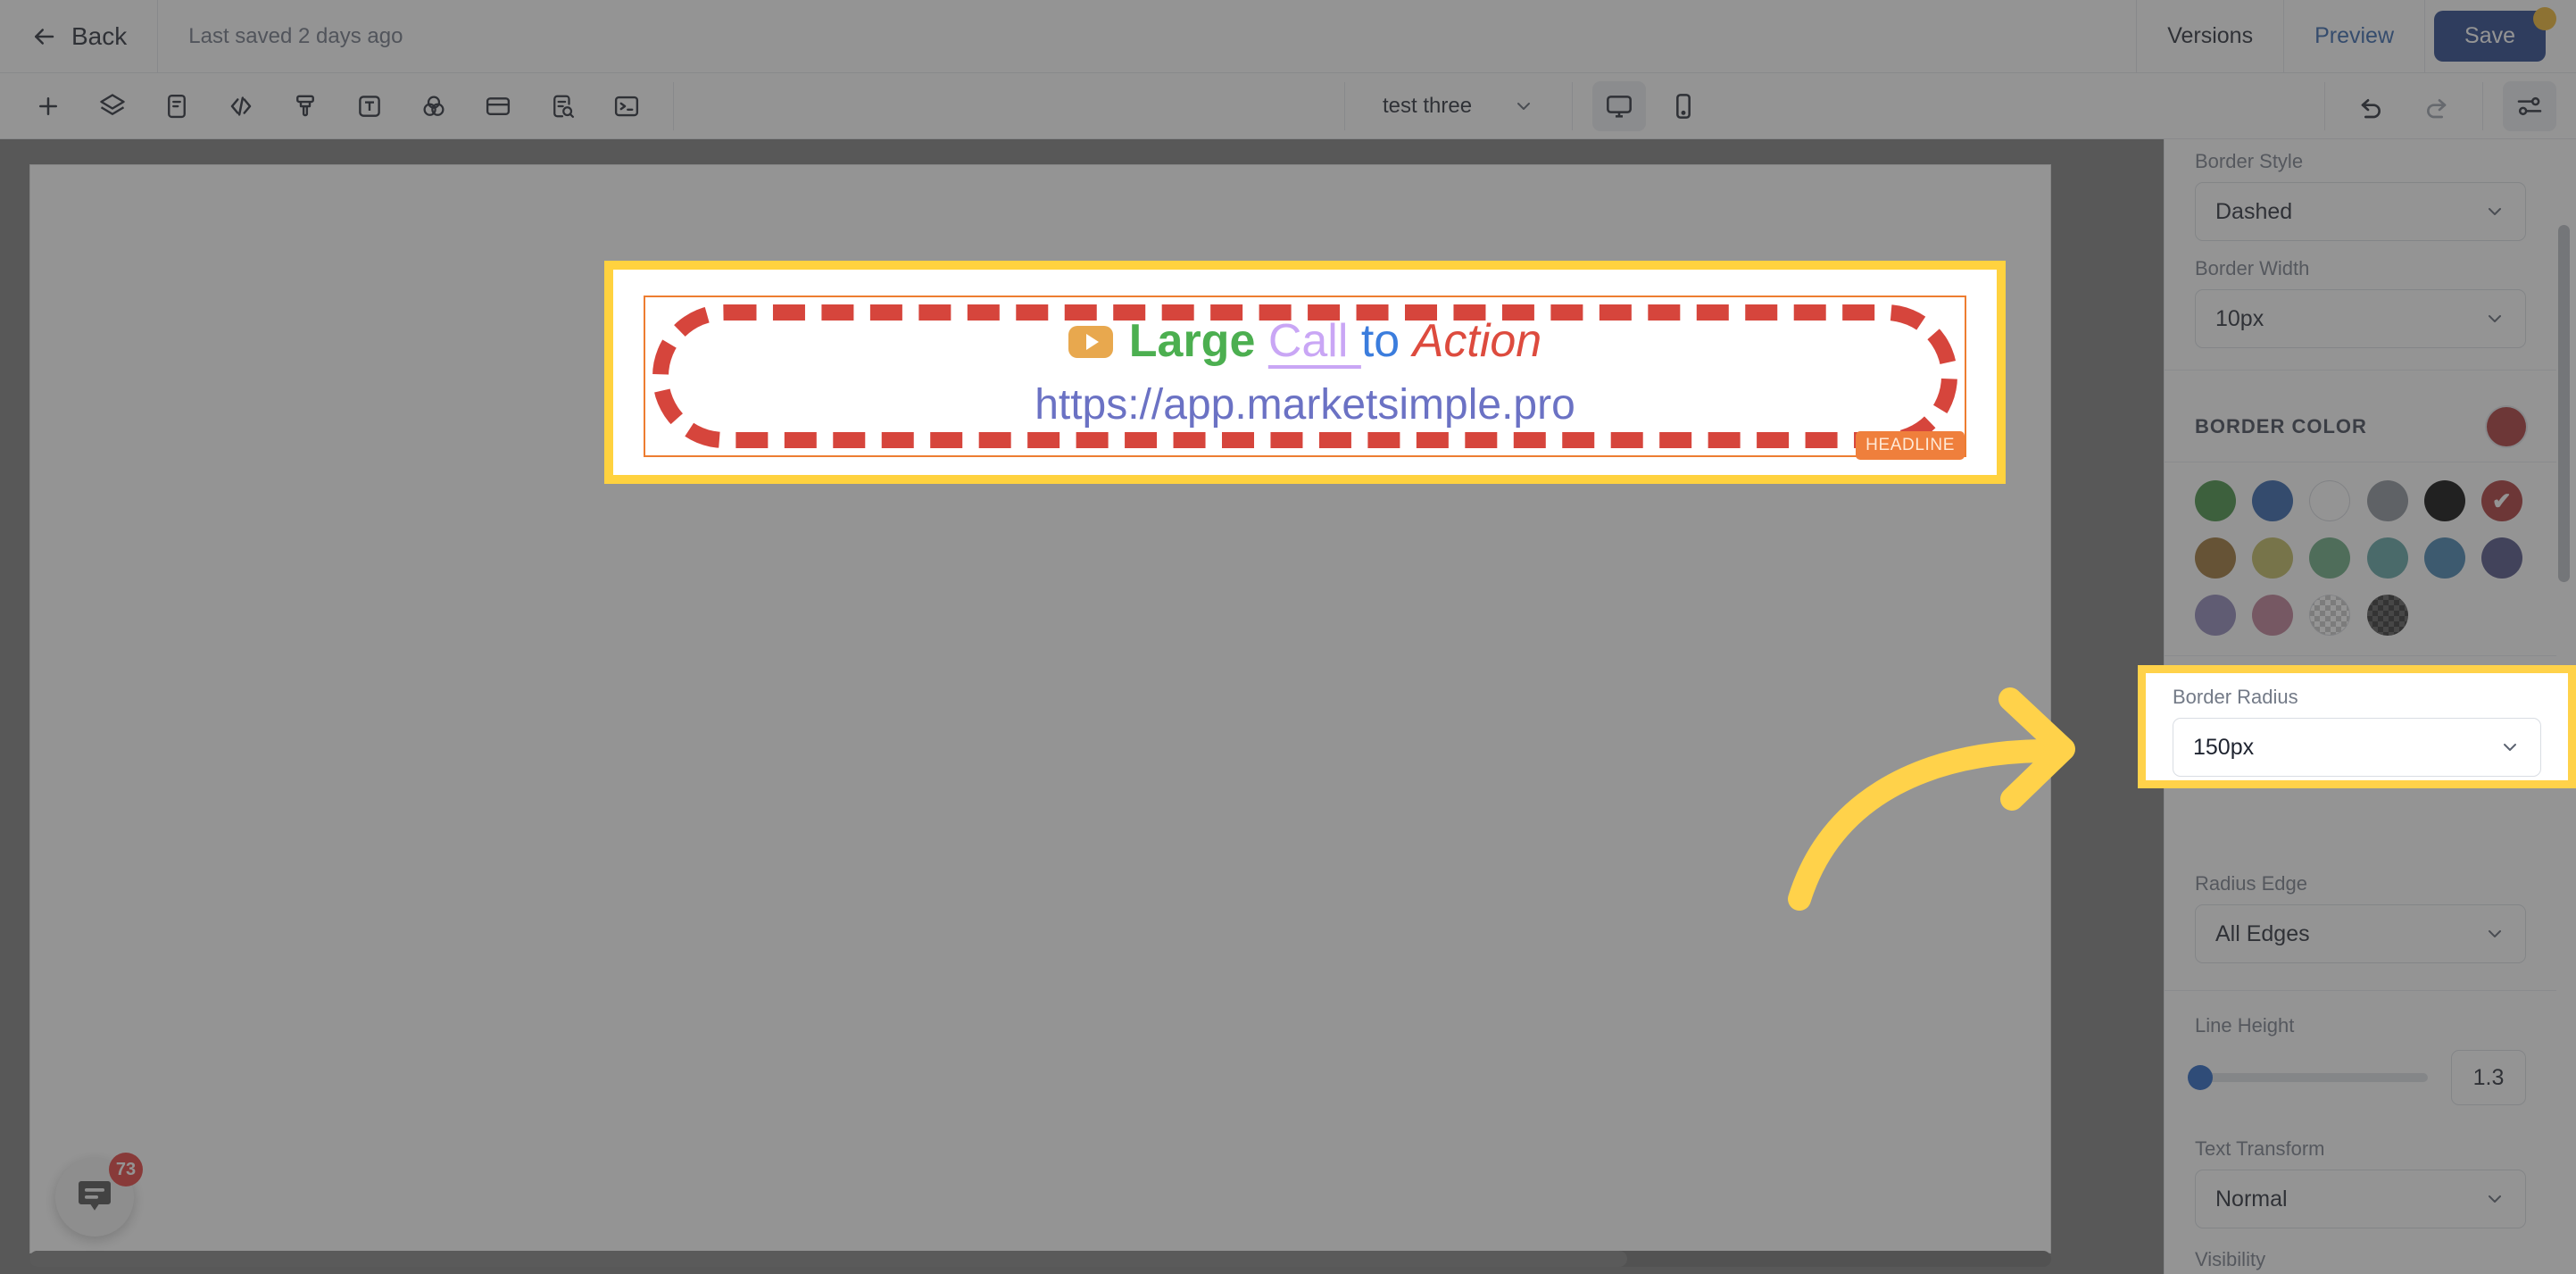 This screenshot has height=1274, width=2576. I want to click on border-radius-label: Border Radius, so click(2235, 697).